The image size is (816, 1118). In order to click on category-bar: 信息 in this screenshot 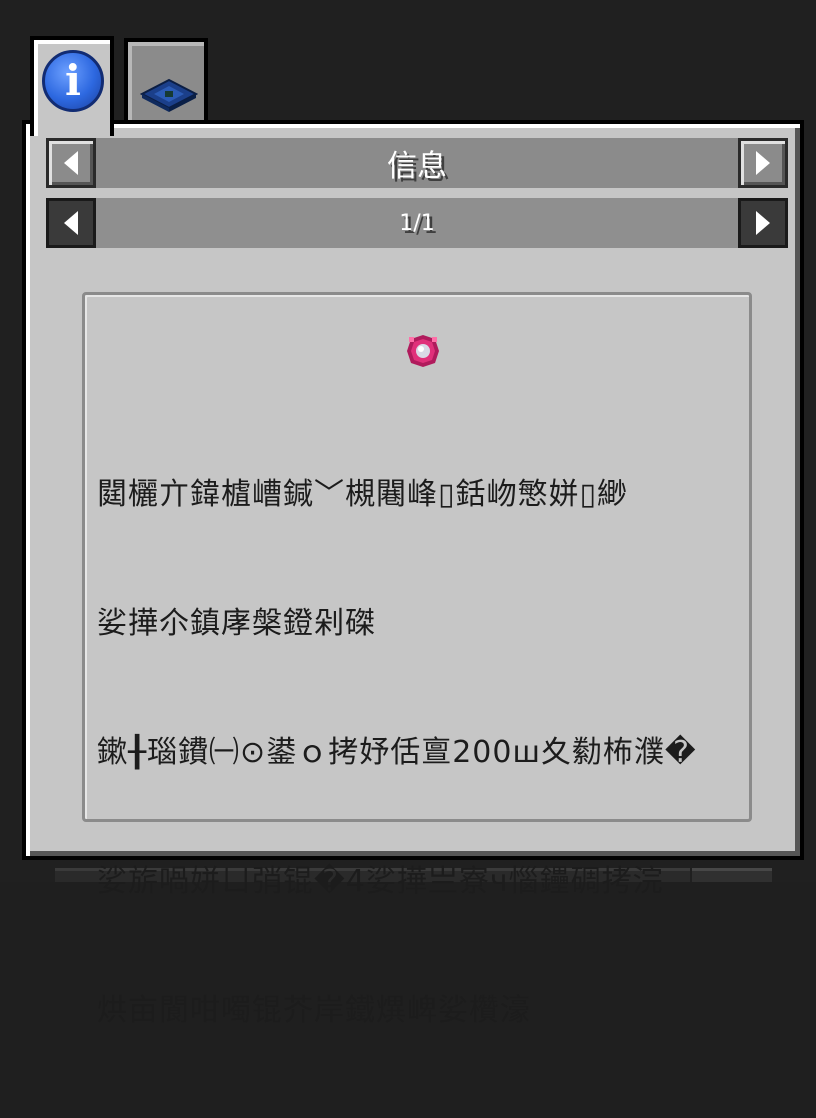, I will do `click(417, 163)`.